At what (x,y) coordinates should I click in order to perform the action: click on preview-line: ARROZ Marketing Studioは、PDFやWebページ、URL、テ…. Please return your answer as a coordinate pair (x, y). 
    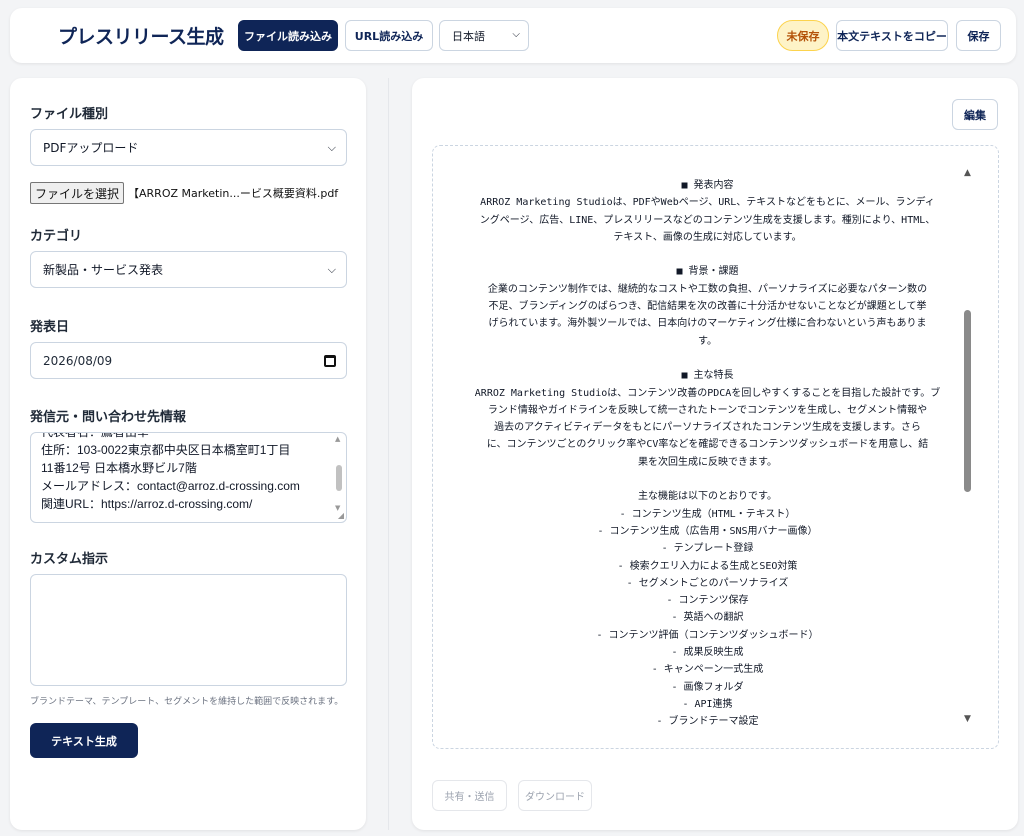
    Looking at the image, I should click on (707, 203).